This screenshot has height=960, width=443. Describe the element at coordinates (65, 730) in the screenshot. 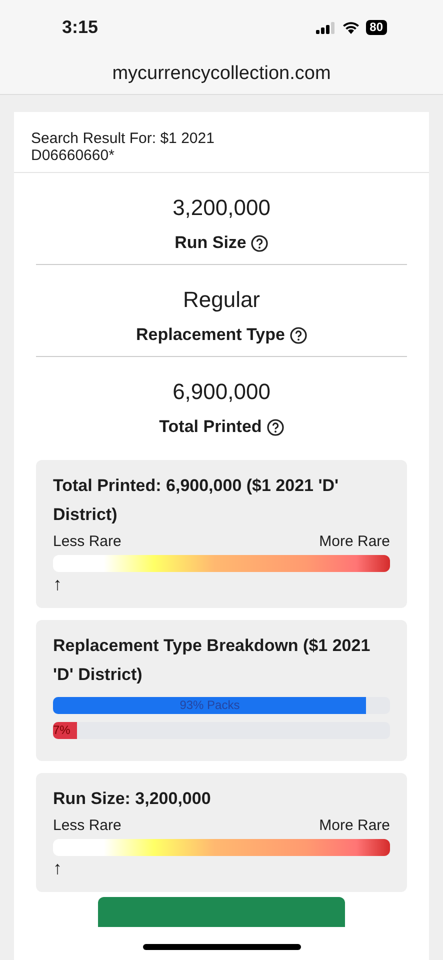

I see `progress-bar: 7%` at that location.